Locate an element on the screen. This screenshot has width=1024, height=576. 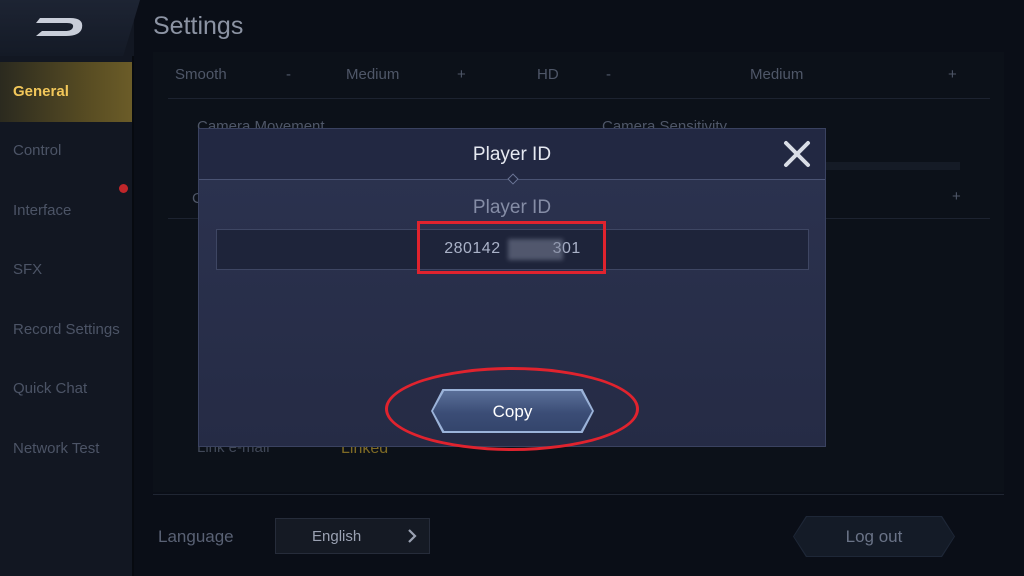
graphics-level-value: Medium is located at coordinates (373, 74).